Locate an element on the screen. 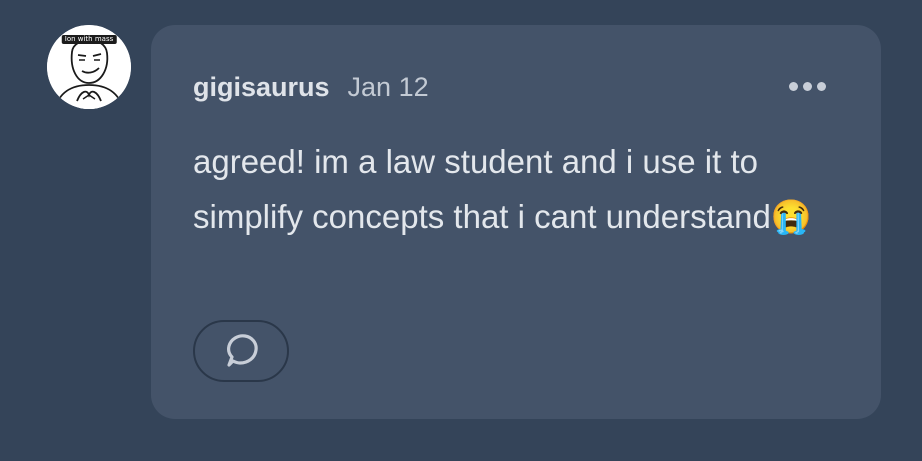  reply-button is located at coordinates (241, 351).